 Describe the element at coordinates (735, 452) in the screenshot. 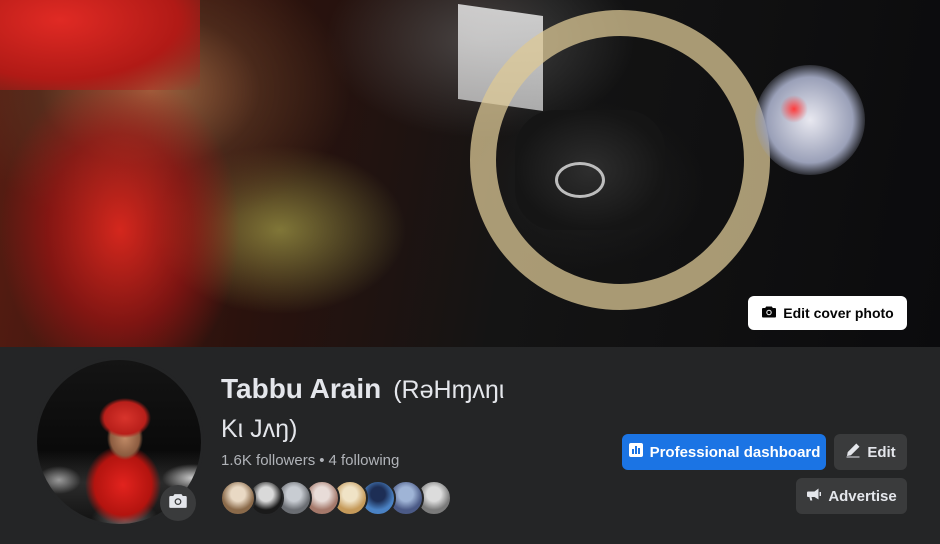

I see `professional-dashboard-label: Professional dashboard` at that location.